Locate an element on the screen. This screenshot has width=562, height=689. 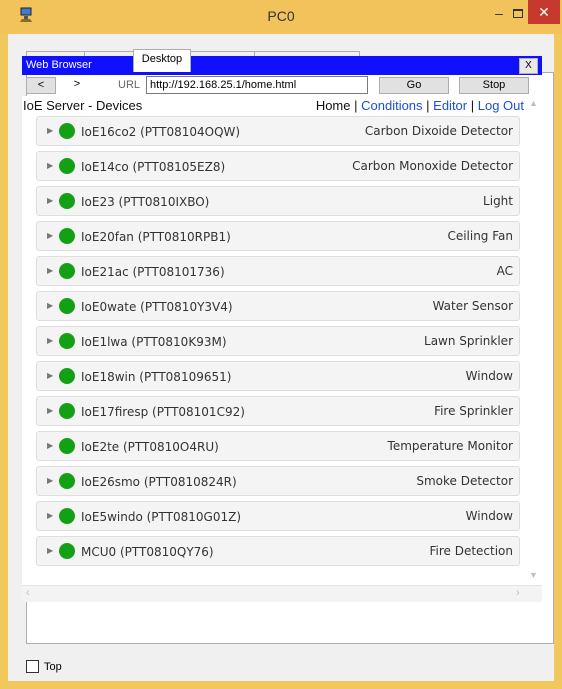
close-button: ✕ is located at coordinates (544, 12).